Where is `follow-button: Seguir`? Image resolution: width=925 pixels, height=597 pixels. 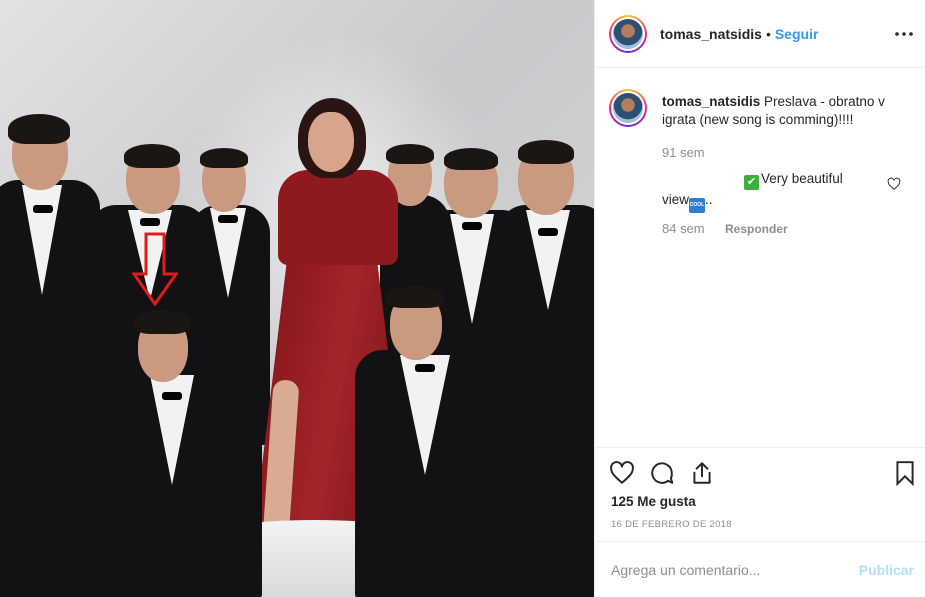
follow-button: Seguir is located at coordinates (797, 34).